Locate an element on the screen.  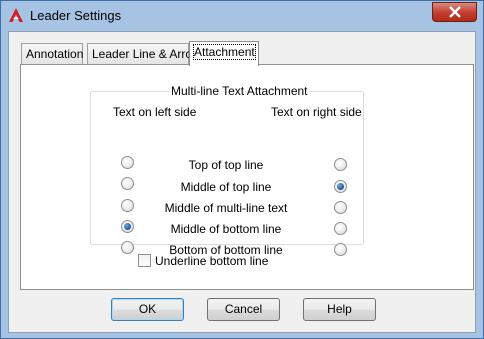
tab-leader-line-arrow: Leader Line & Arrow is located at coordinates (144, 53).